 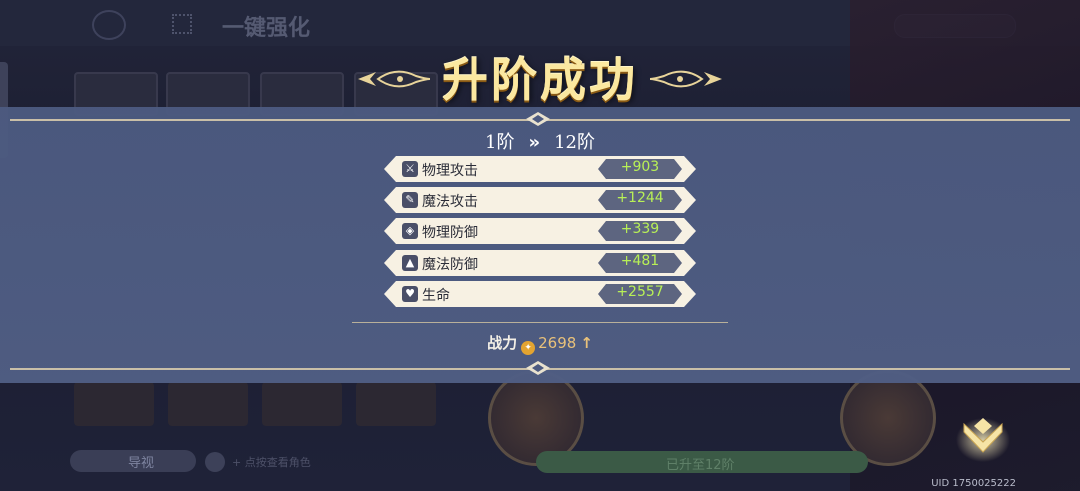 I want to click on stat-value: +2557, so click(x=640, y=292).